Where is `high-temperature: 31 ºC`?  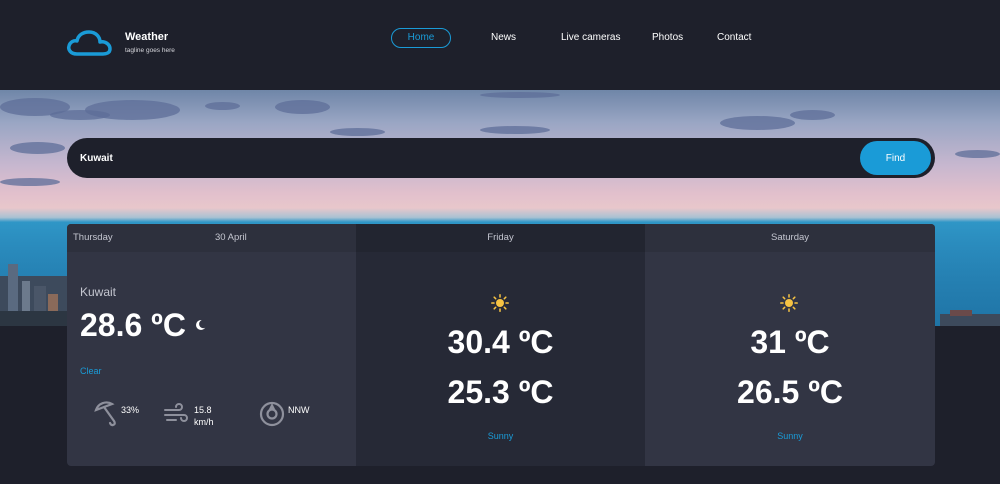
high-temperature: 31 ºC is located at coordinates (790, 342).